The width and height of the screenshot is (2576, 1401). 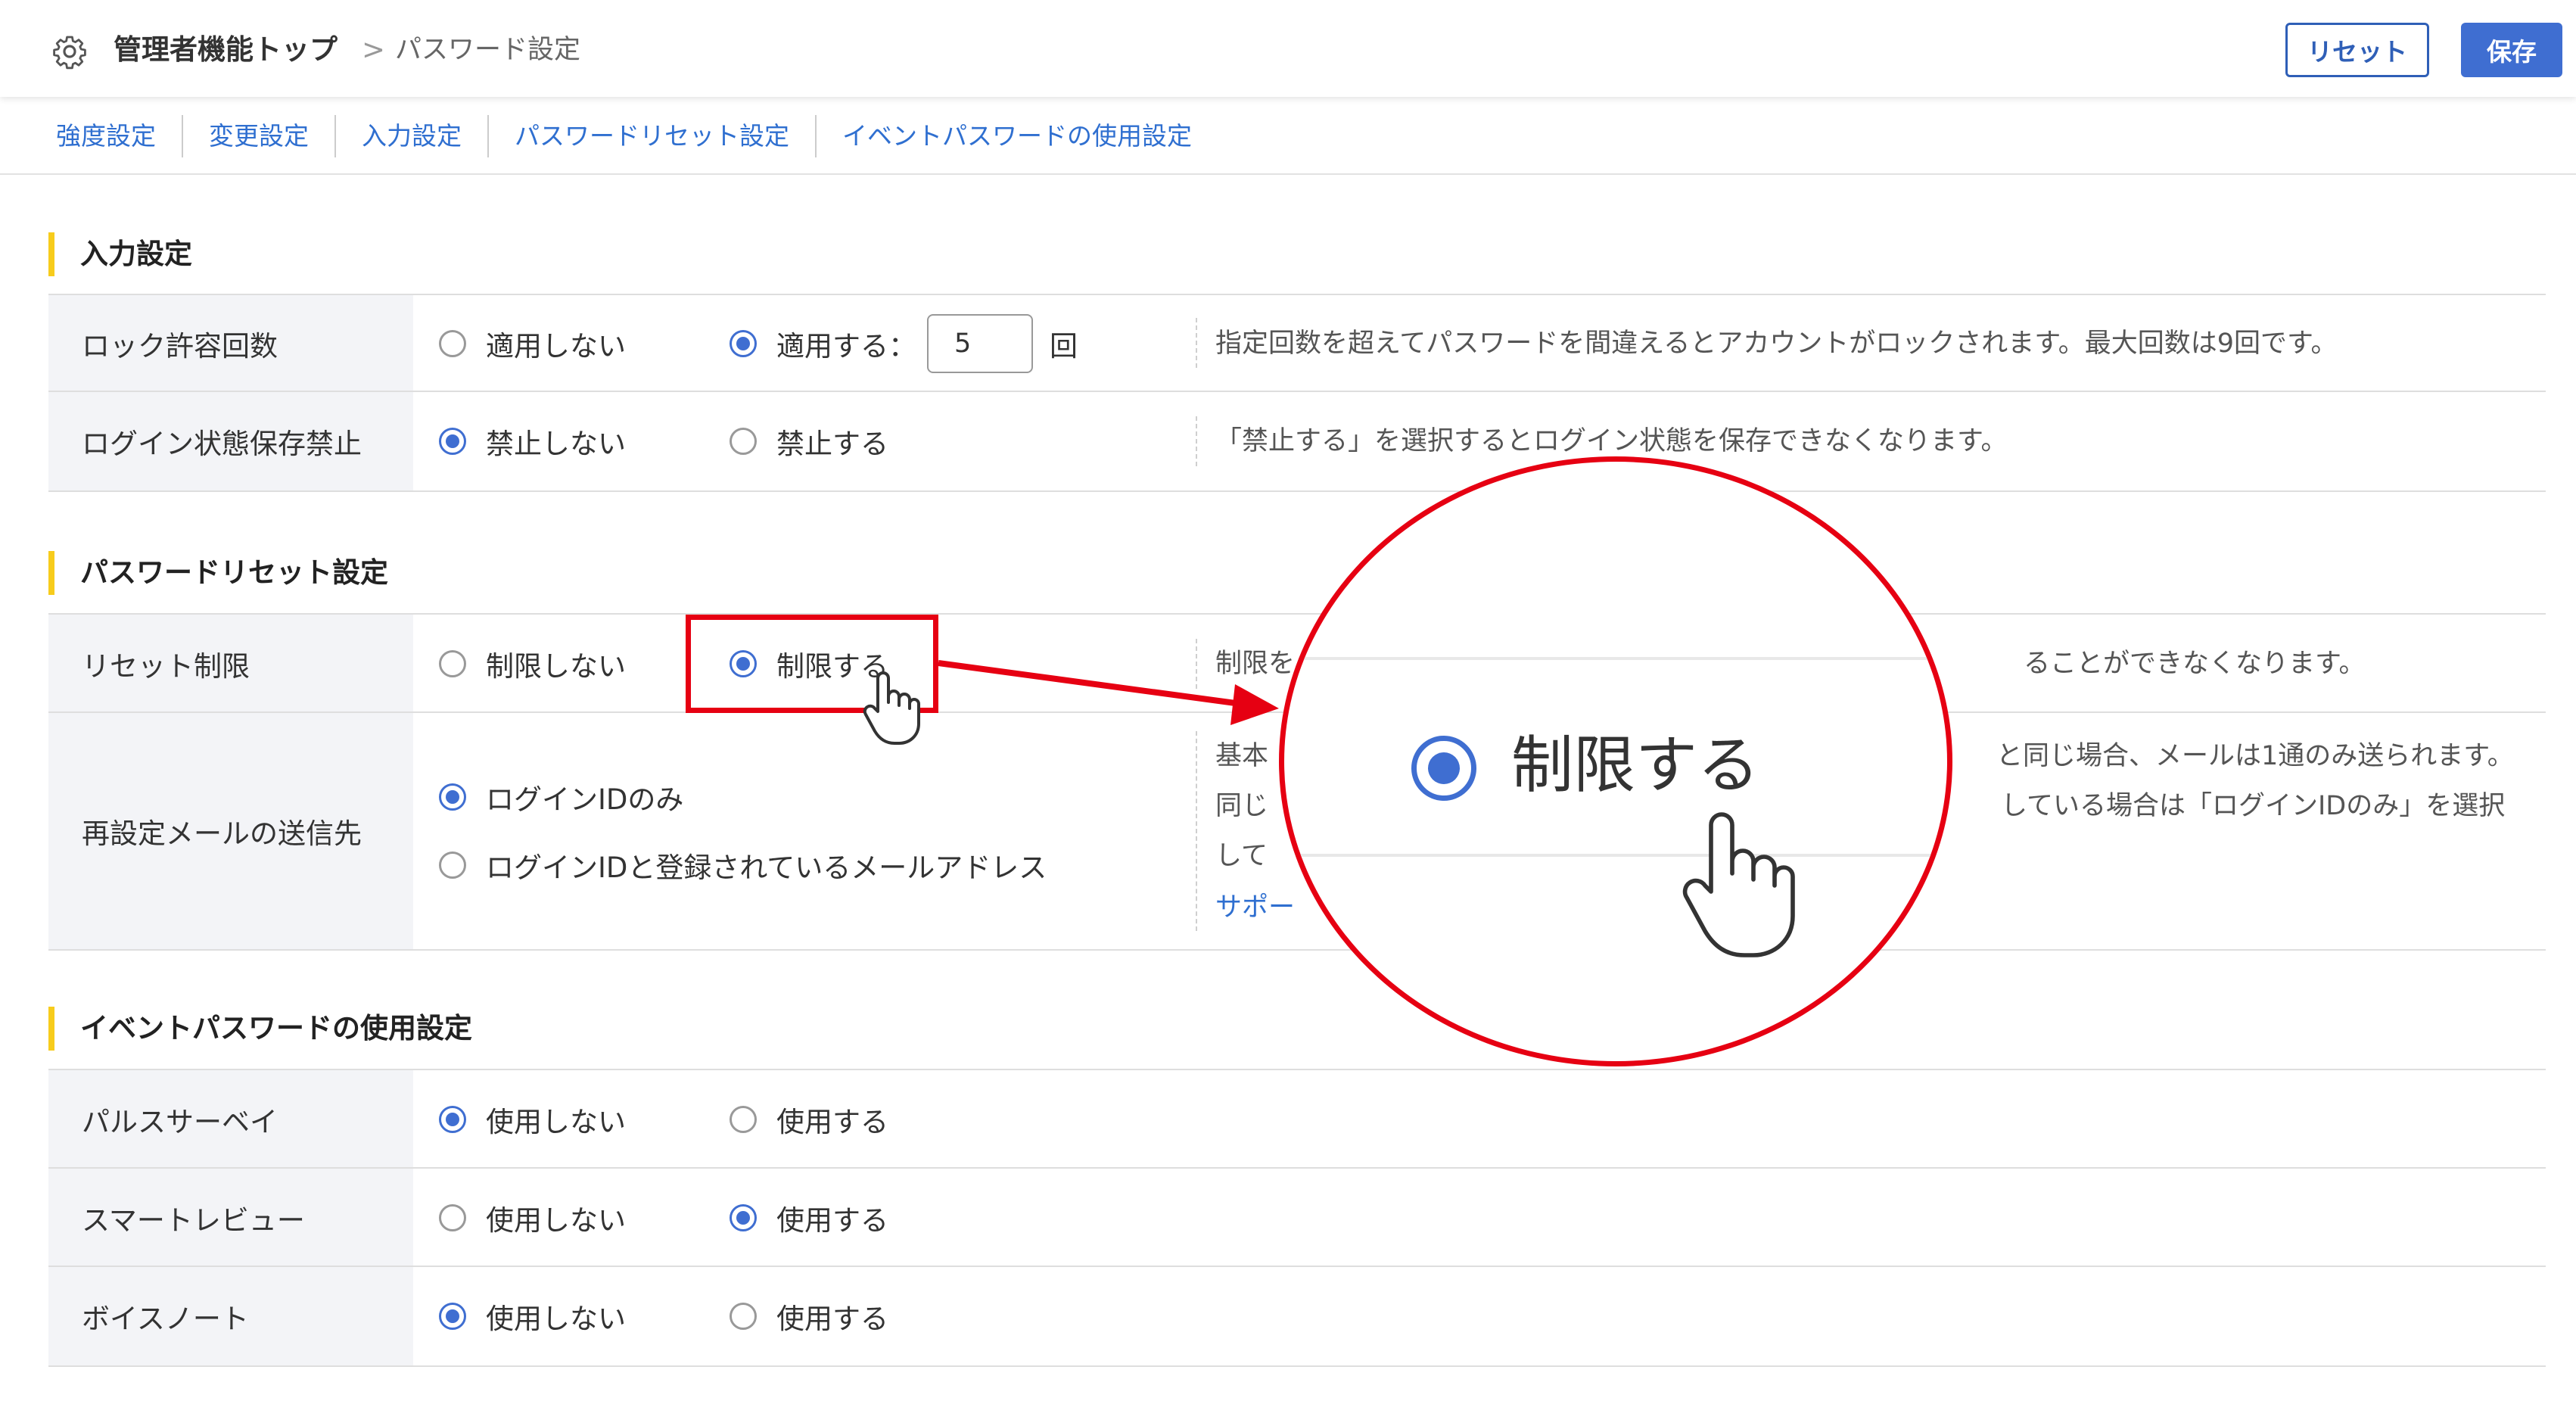 I want to click on row-label-cell: 再設定メールの送信先, so click(x=231, y=831).